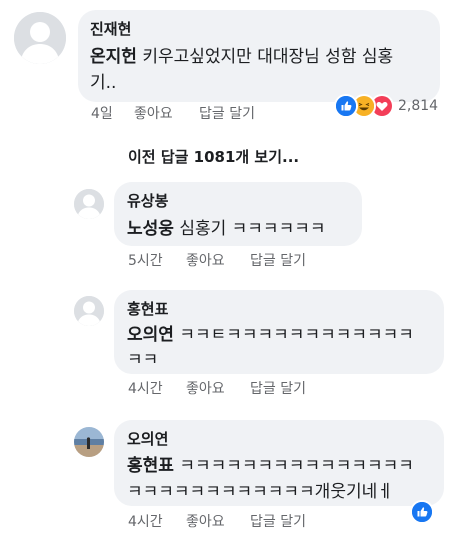 This screenshot has height=535, width=474. Describe the element at coordinates (260, 492) in the screenshot. I see `reply-text-line-2: ㅋㅋㅋㅋㅋㅋㅋㅋㅋㅋㅋㅋ개웃기네ㅔ` at that location.